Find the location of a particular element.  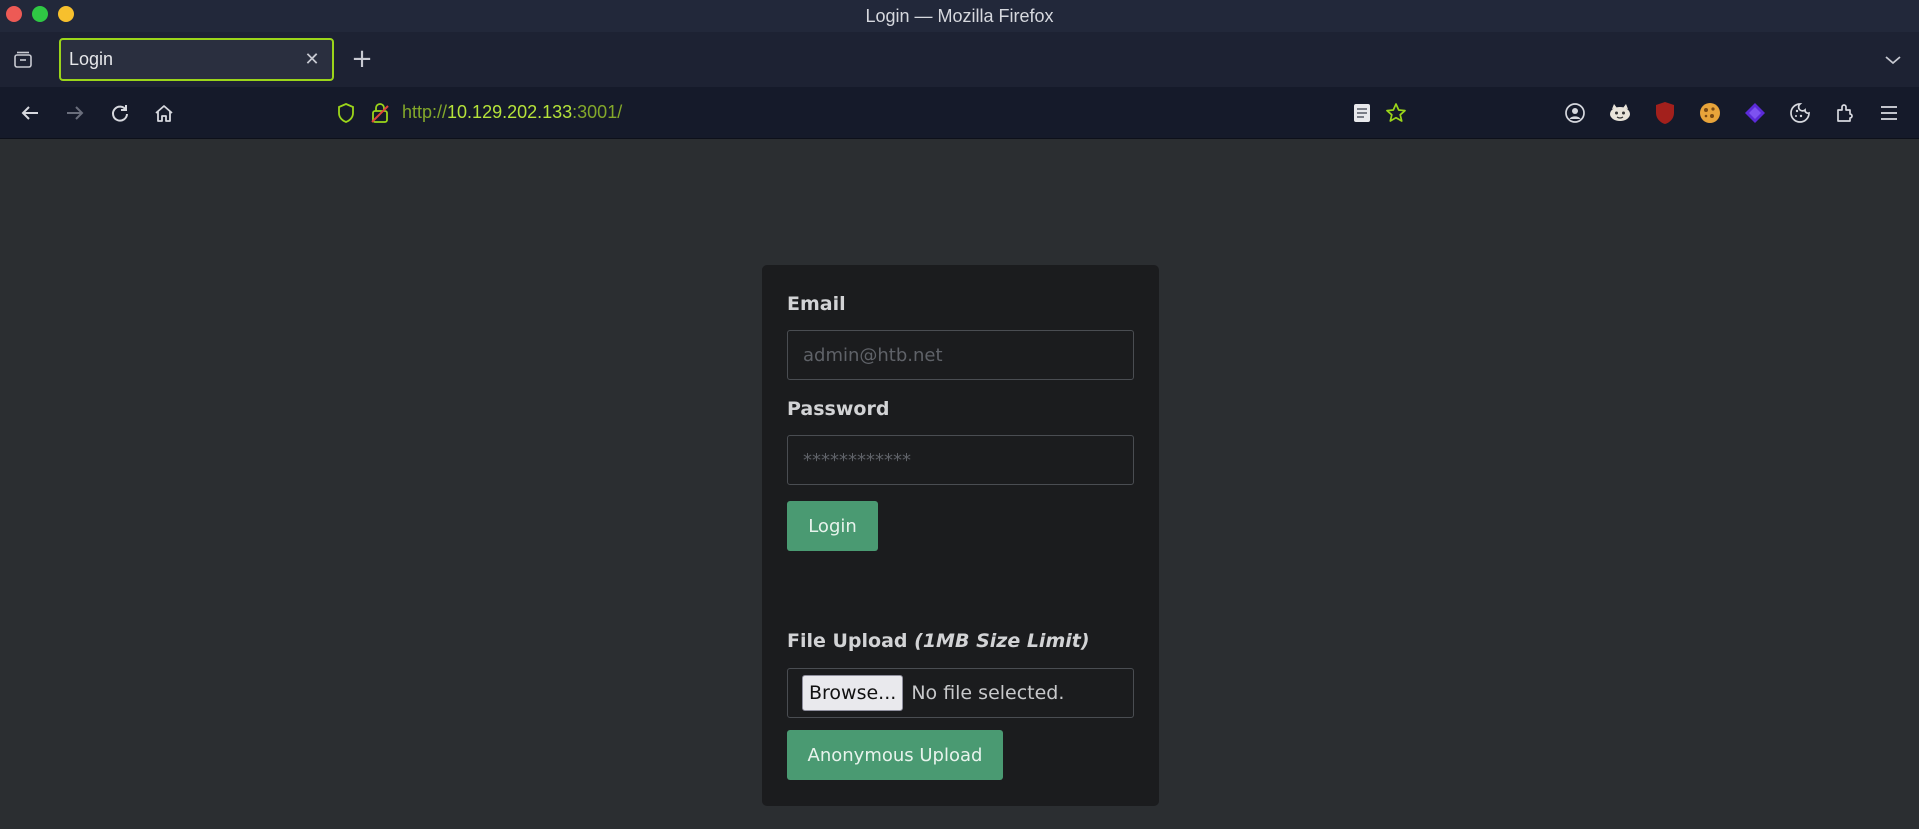

cookie-icon is located at coordinates (1800, 113).